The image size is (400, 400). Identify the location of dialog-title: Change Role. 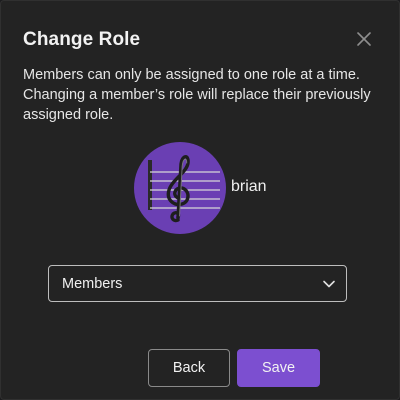
(82, 39).